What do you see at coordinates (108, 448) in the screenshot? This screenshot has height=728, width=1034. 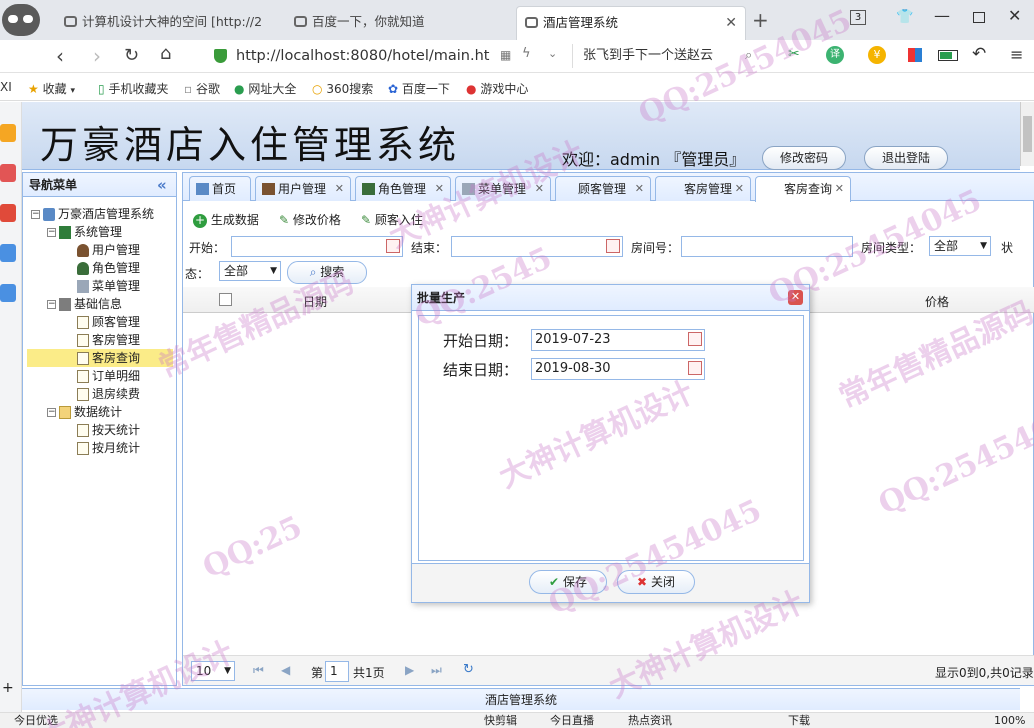 I see `sidebar-item-monthly: 按月统计` at bounding box center [108, 448].